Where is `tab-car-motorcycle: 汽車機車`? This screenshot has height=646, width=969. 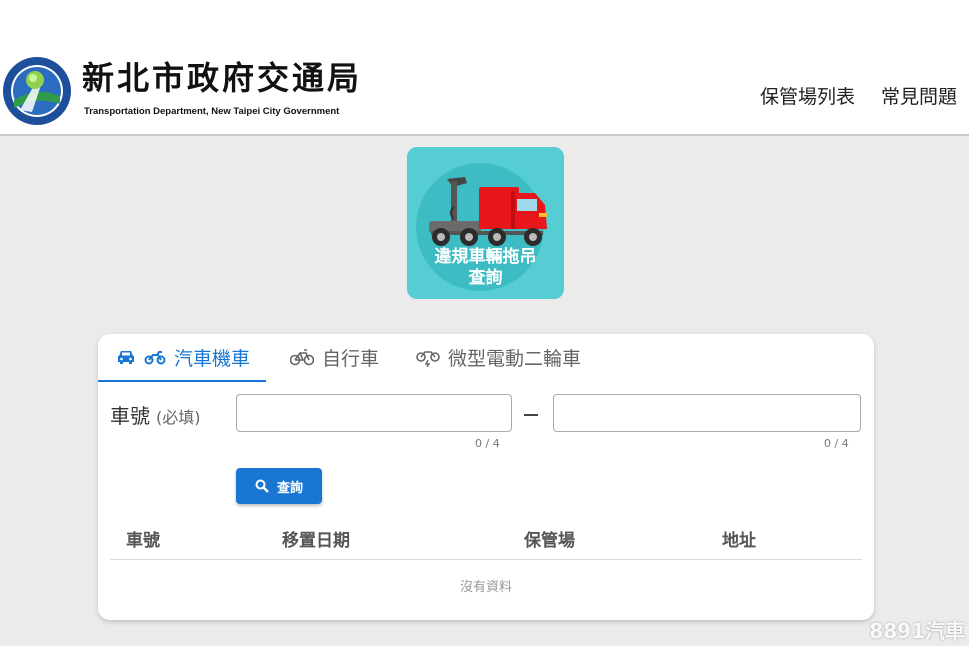
tab-car-motorcycle: 汽車機車 is located at coordinates (182, 358).